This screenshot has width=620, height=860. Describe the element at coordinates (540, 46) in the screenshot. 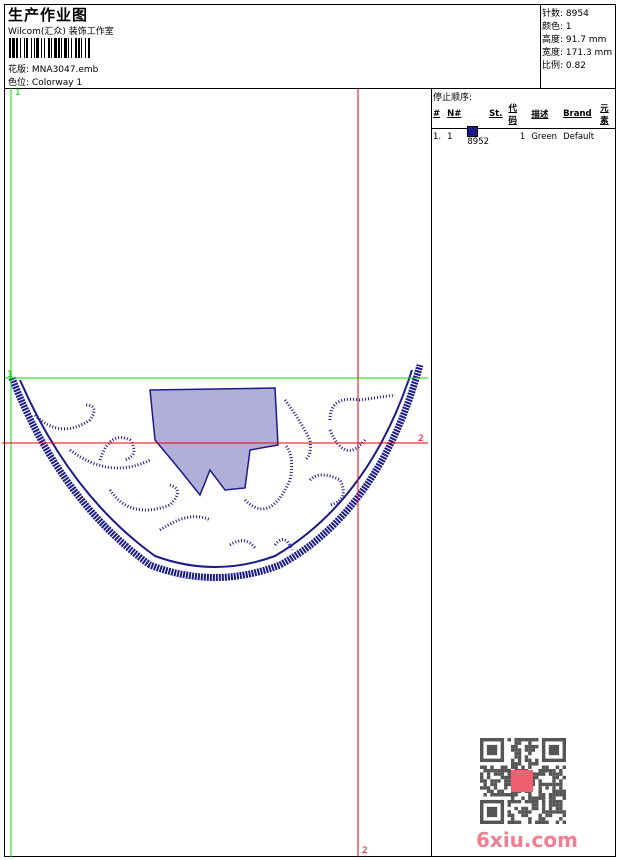

I see `stats-divider` at that location.